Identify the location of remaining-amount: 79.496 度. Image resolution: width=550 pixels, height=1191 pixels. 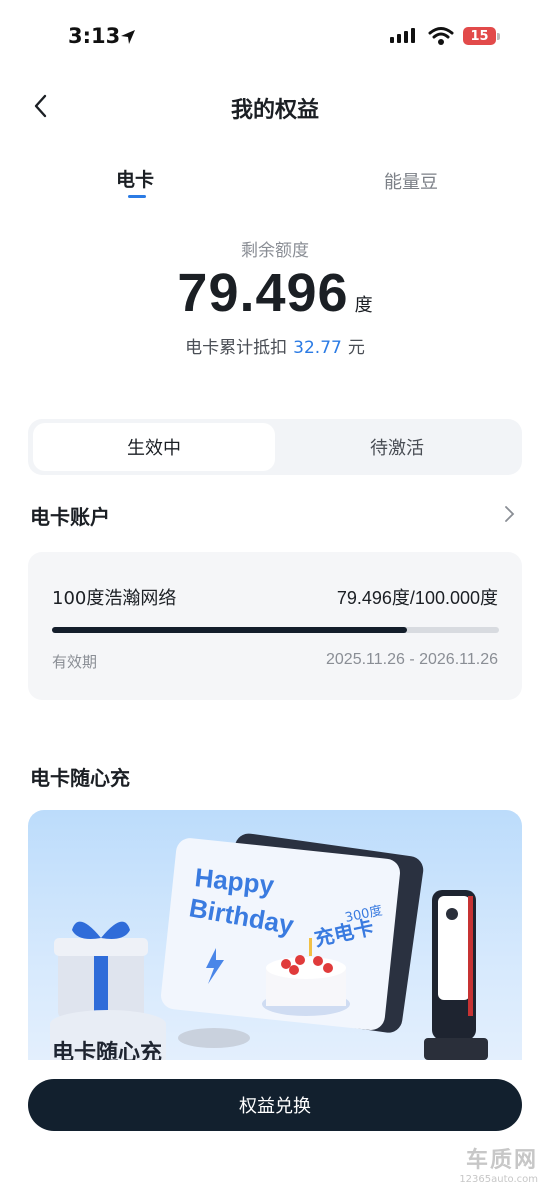
(275, 293).